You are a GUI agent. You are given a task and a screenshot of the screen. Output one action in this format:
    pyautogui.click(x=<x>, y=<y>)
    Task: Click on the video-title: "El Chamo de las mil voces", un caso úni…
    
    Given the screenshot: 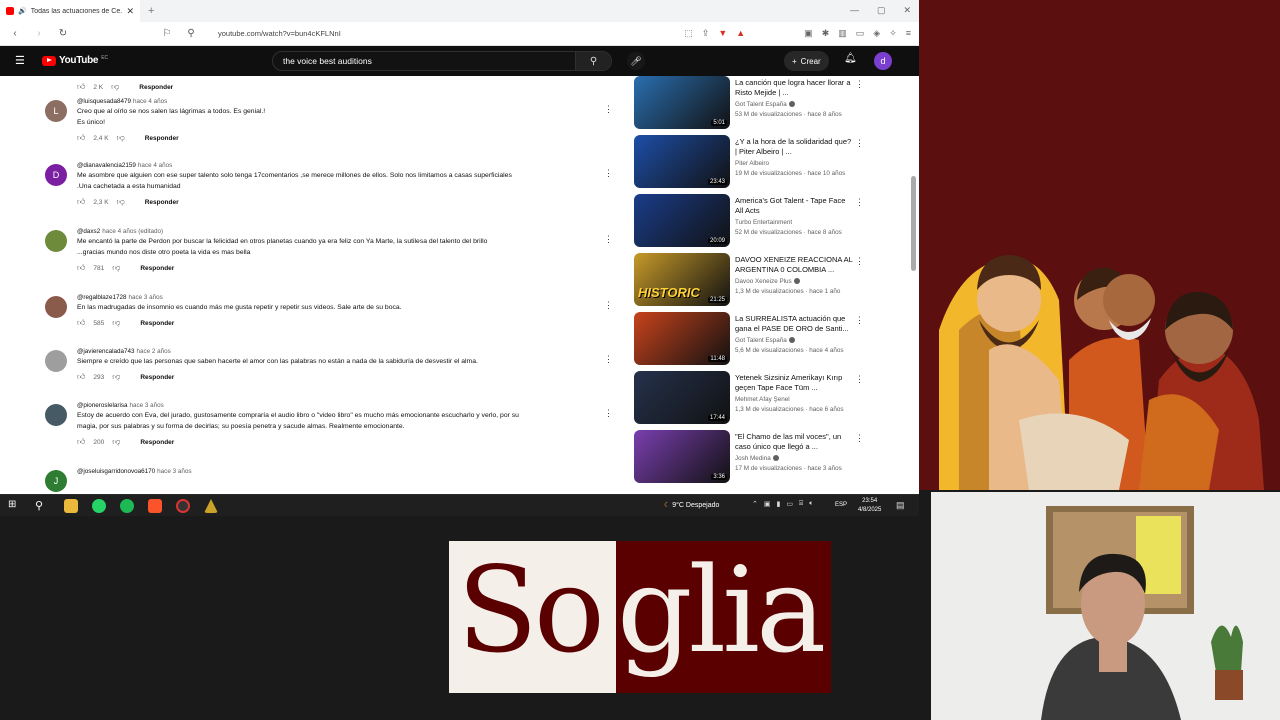 What is the action you would take?
    pyautogui.click(x=795, y=442)
    